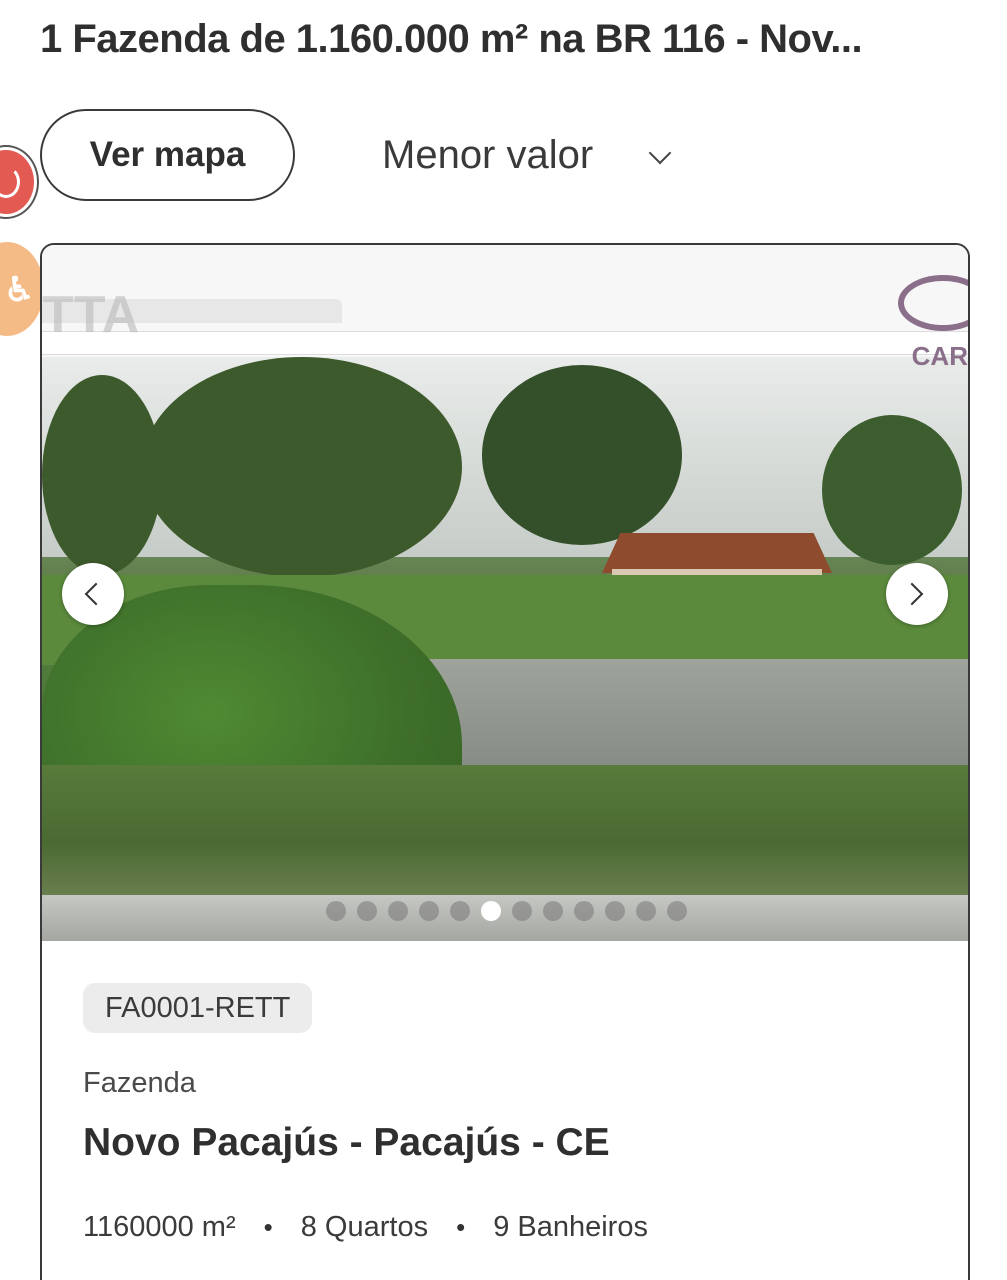  What do you see at coordinates (159, 1227) in the screenshot?
I see `feature-area: 1160000 m²` at bounding box center [159, 1227].